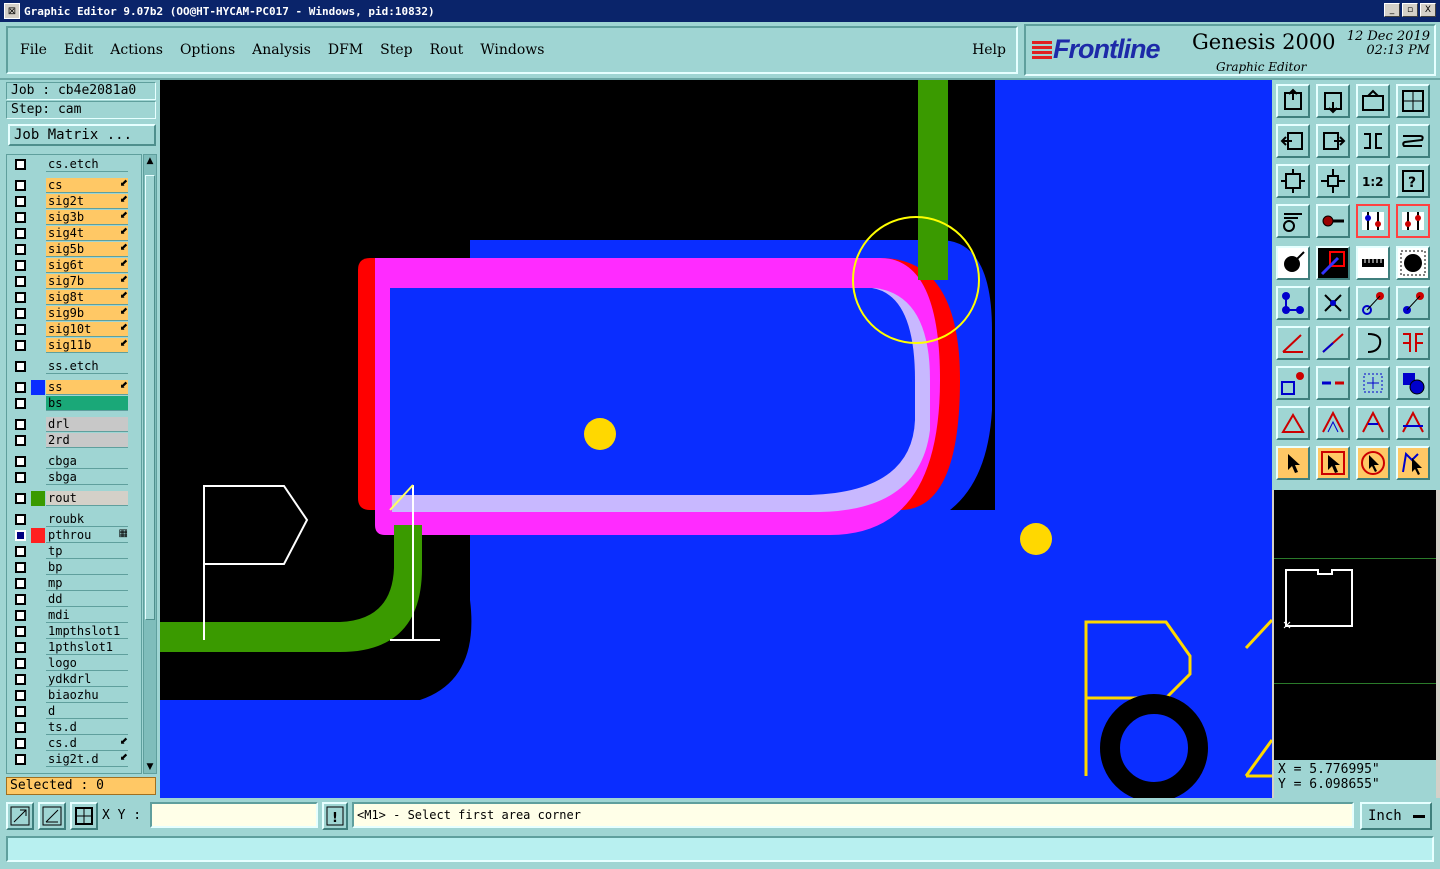 The height and width of the screenshot is (869, 1440). Describe the element at coordinates (1413, 383) in the screenshot. I see `shape-tool` at that location.